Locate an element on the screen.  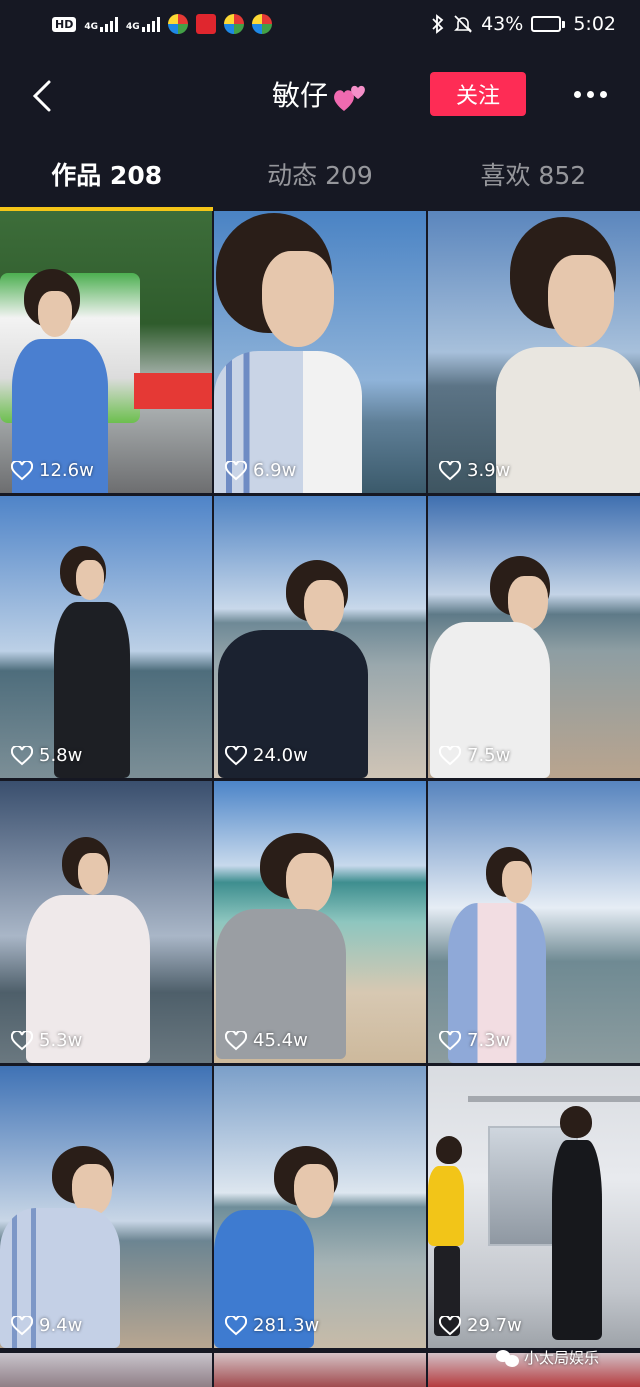
like-count-label: 7.5w is located at coordinates (489, 755).